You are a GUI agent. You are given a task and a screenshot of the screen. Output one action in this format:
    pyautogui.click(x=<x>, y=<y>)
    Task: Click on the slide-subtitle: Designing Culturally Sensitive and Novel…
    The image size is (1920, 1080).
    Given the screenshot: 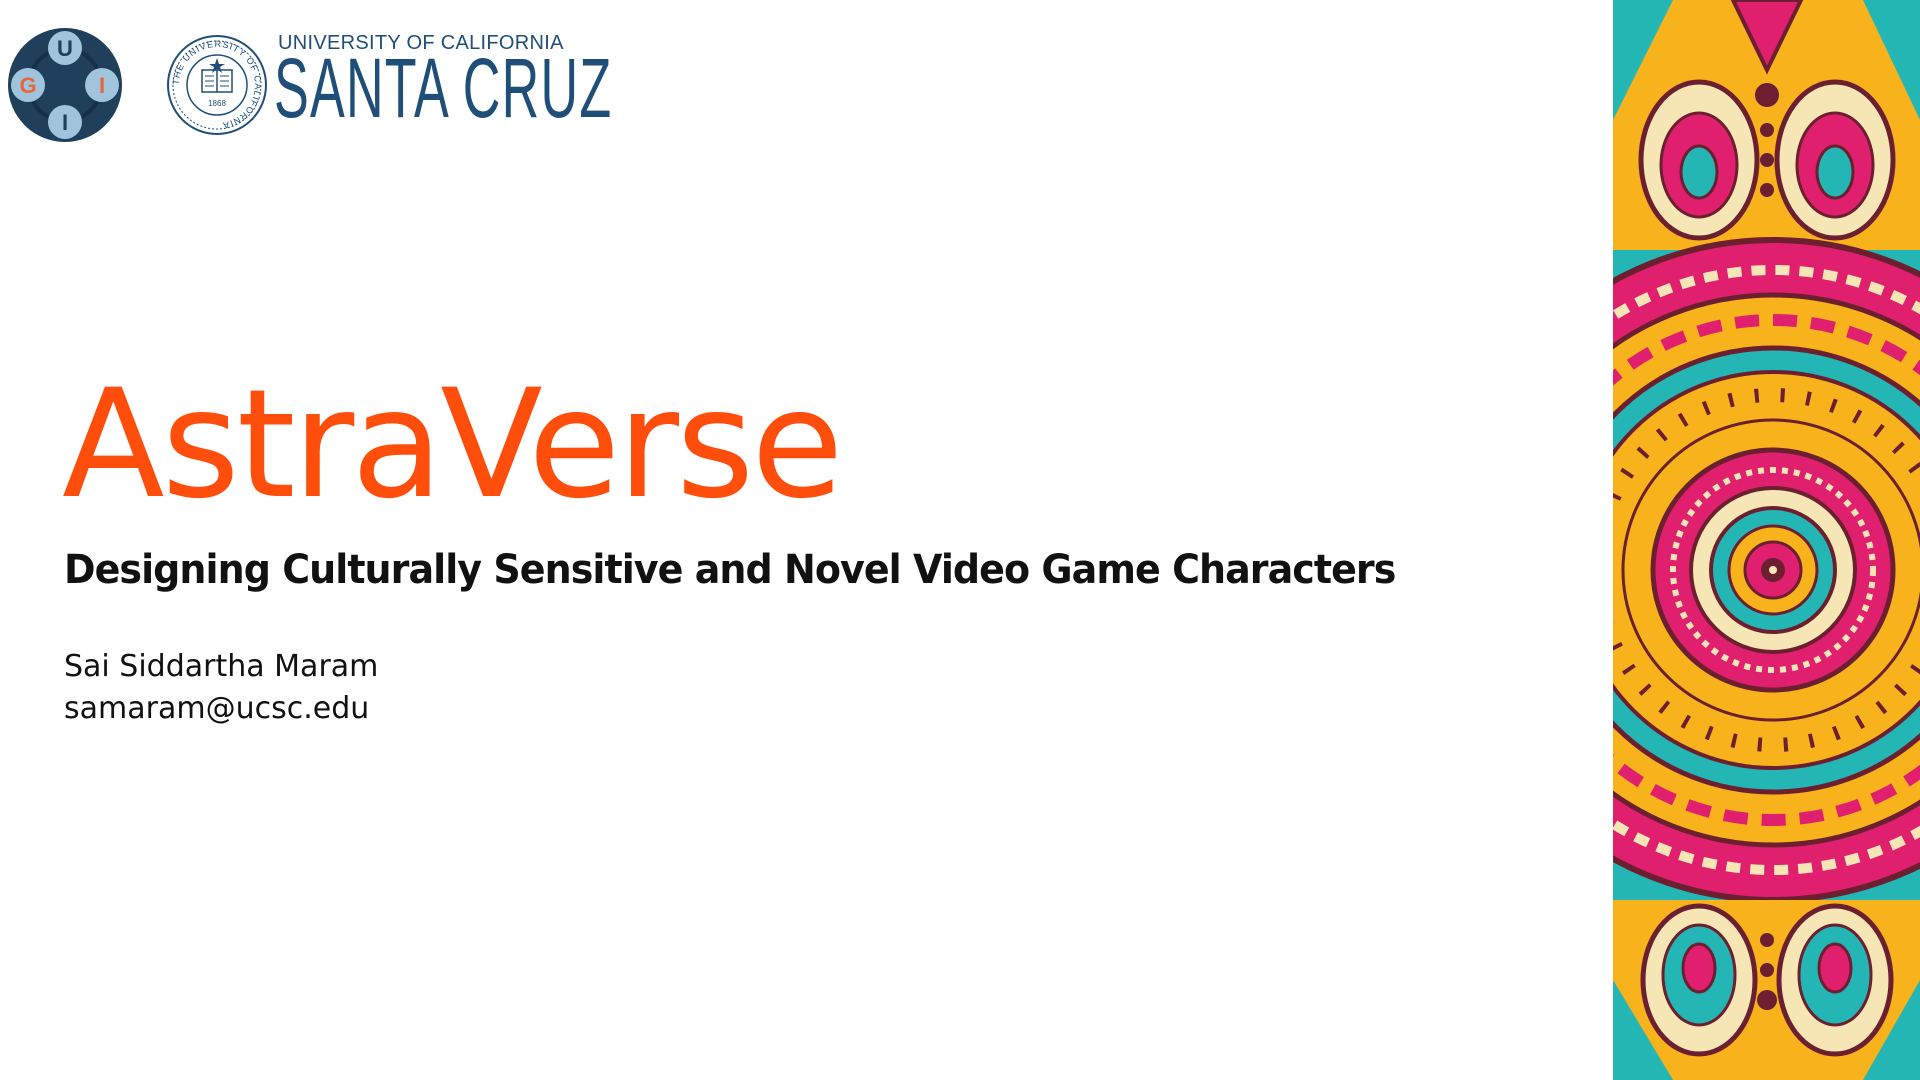 What is the action you would take?
    pyautogui.click(x=730, y=570)
    